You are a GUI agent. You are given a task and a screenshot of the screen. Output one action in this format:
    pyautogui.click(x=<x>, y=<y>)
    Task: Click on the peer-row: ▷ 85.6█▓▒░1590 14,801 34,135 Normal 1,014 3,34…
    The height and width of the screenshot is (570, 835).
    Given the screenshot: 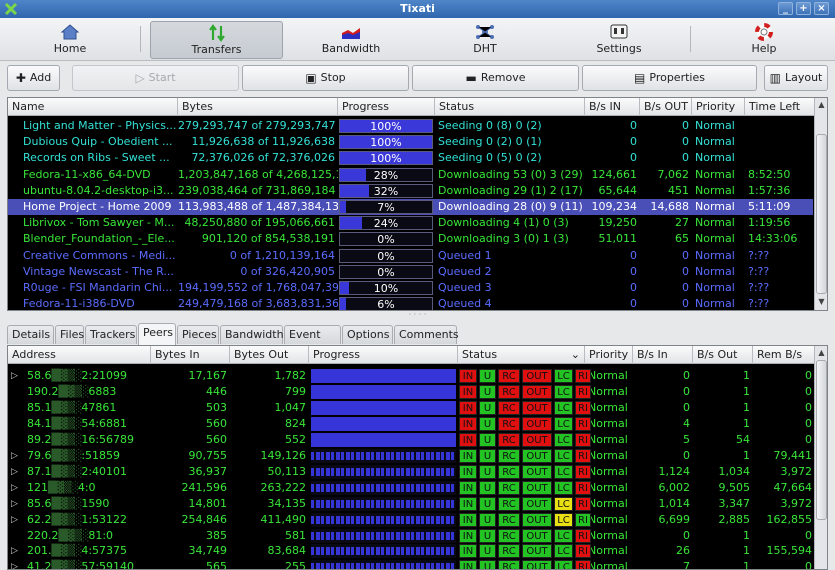 What is the action you would take?
    pyautogui.click(x=410, y=504)
    